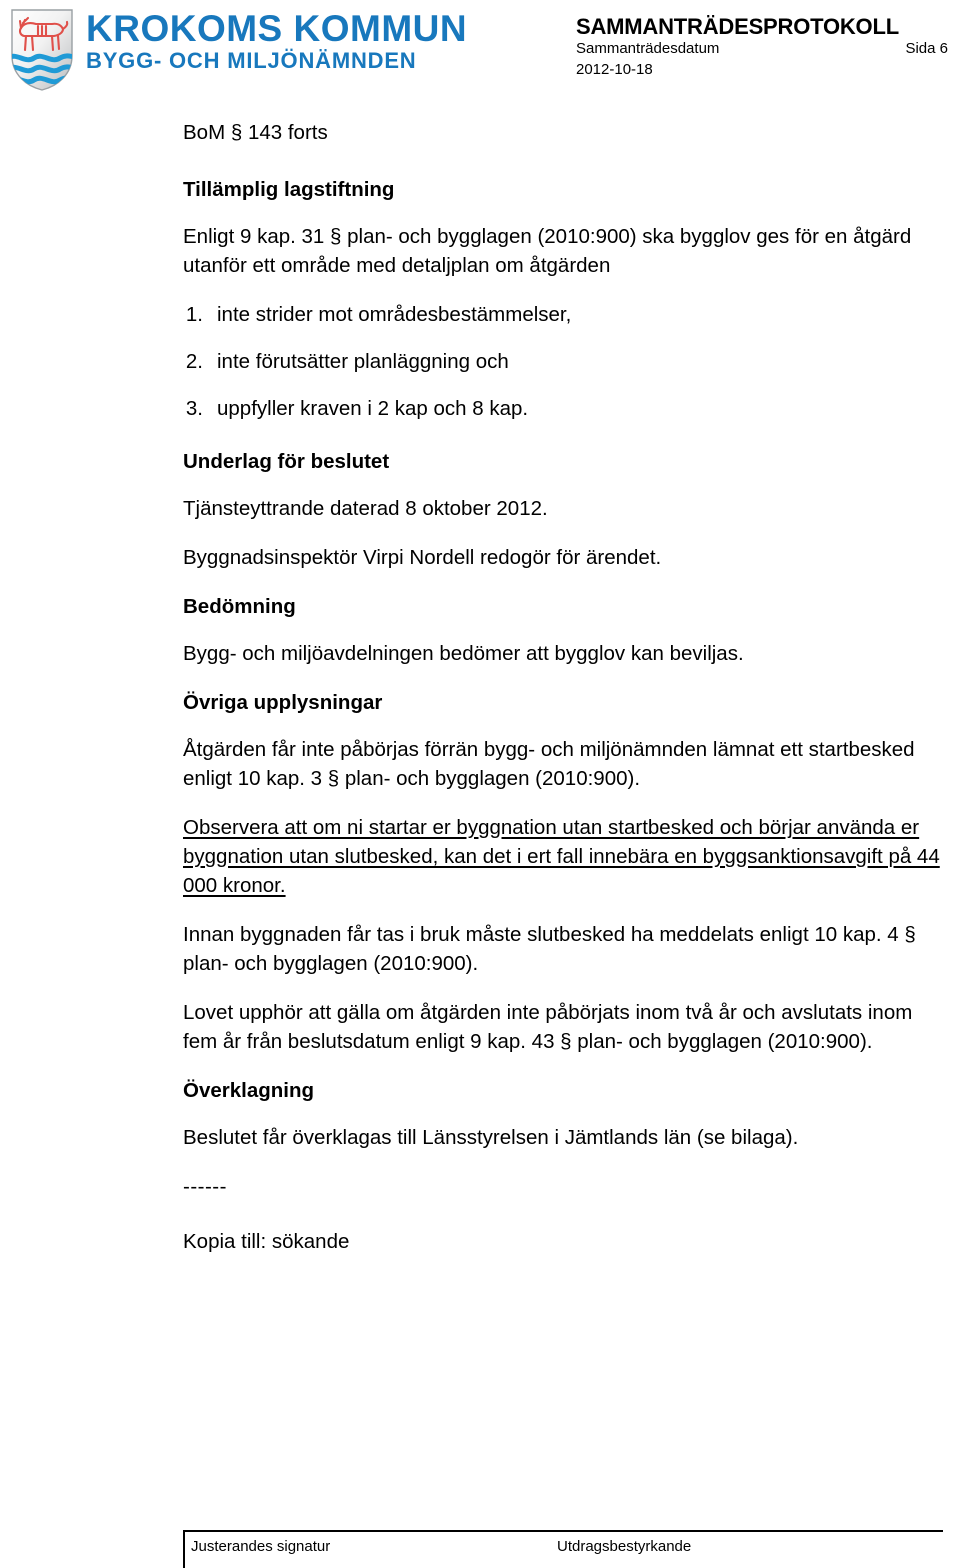  Describe the element at coordinates (373, 408) in the screenshot. I see `list-item-text: uppfyller kraven i 2 kap och 8 kap.` at that location.